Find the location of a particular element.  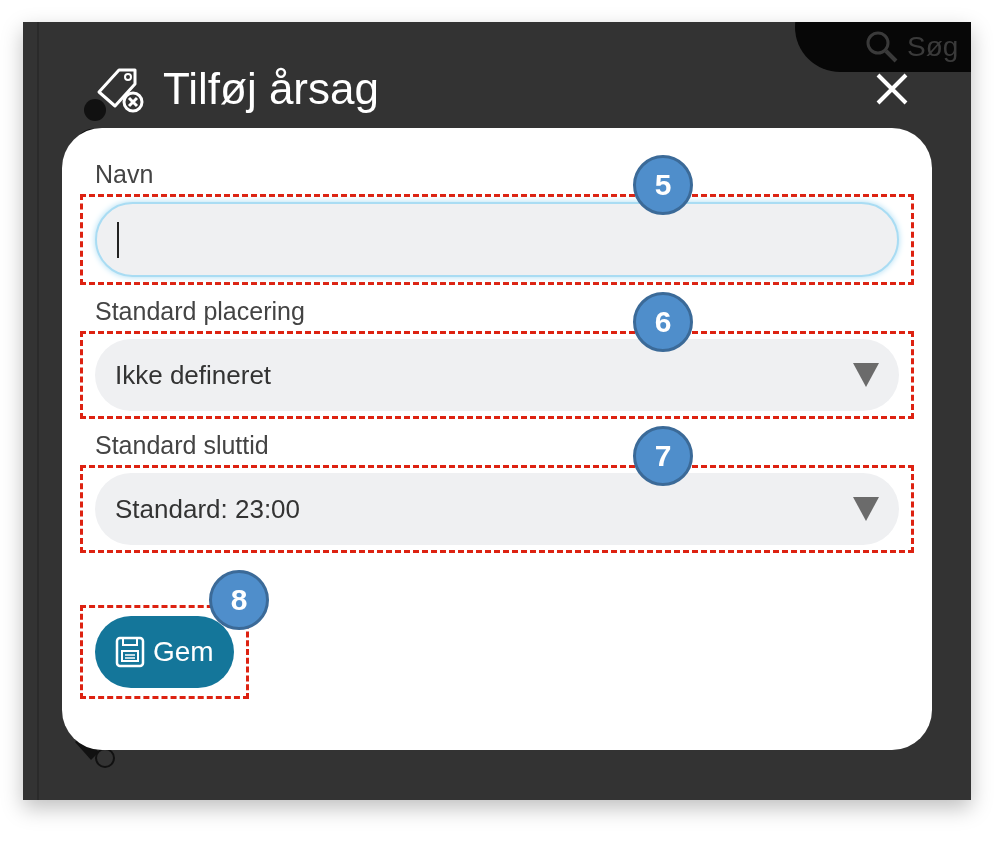

close-button is located at coordinates (892, 89).